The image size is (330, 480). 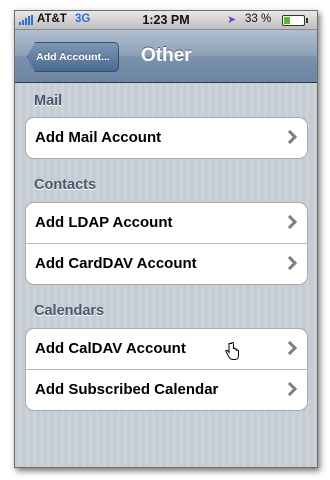 I want to click on page-title: Other, so click(x=166, y=55).